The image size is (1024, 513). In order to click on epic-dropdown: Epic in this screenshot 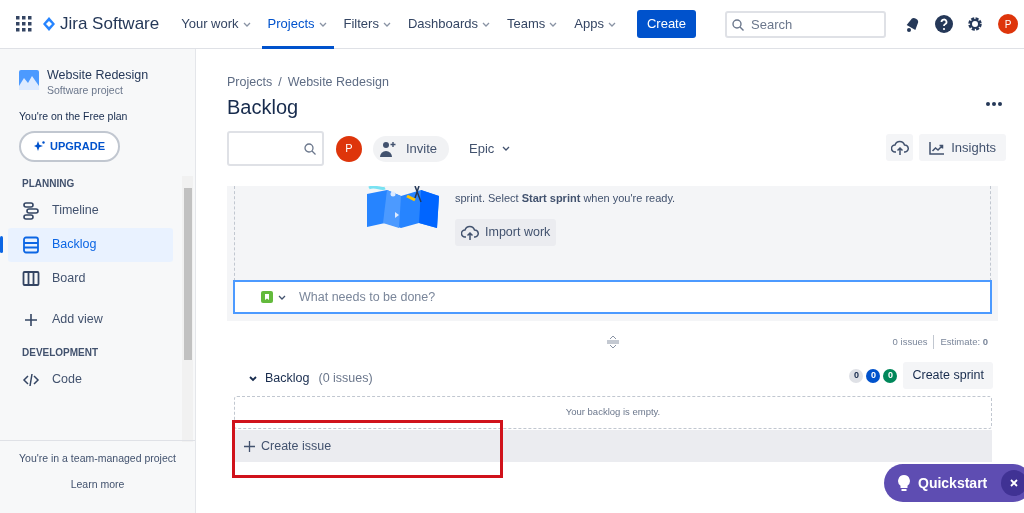, I will do `click(490, 148)`.